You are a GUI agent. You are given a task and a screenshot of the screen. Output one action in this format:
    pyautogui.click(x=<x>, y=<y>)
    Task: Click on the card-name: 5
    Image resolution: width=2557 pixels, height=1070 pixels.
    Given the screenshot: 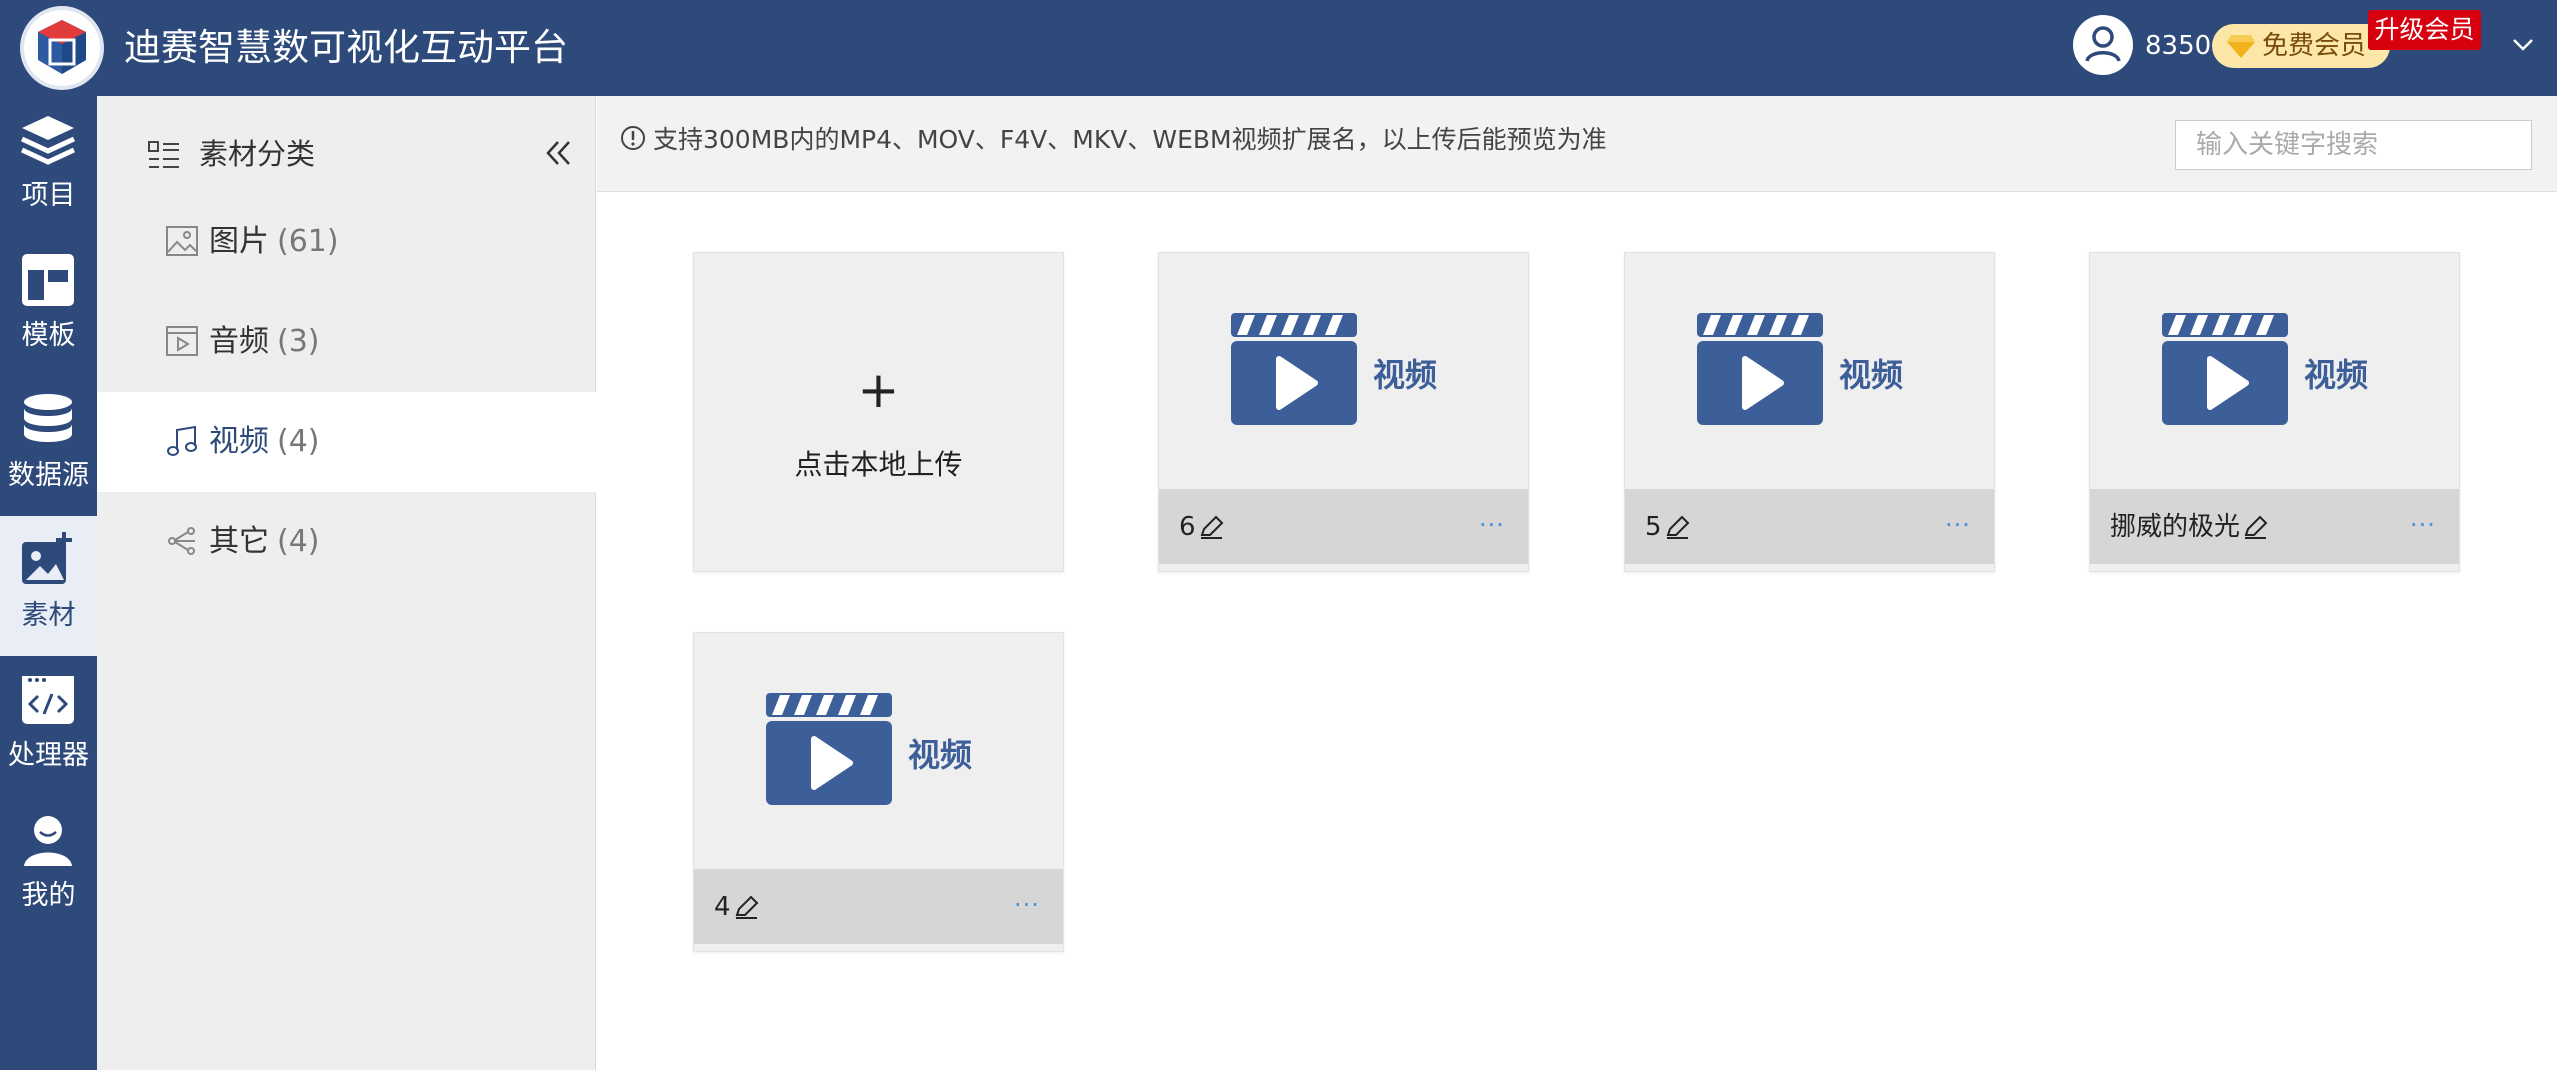 What is the action you would take?
    pyautogui.click(x=1667, y=527)
    